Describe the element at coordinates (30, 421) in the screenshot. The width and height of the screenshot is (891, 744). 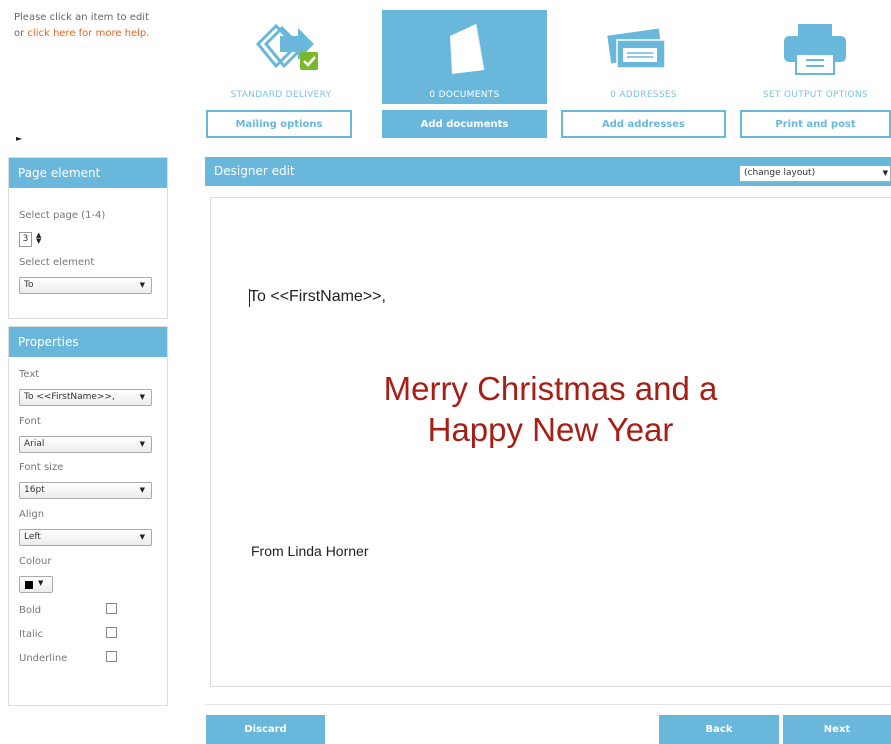
I see `font-label: Font` at that location.